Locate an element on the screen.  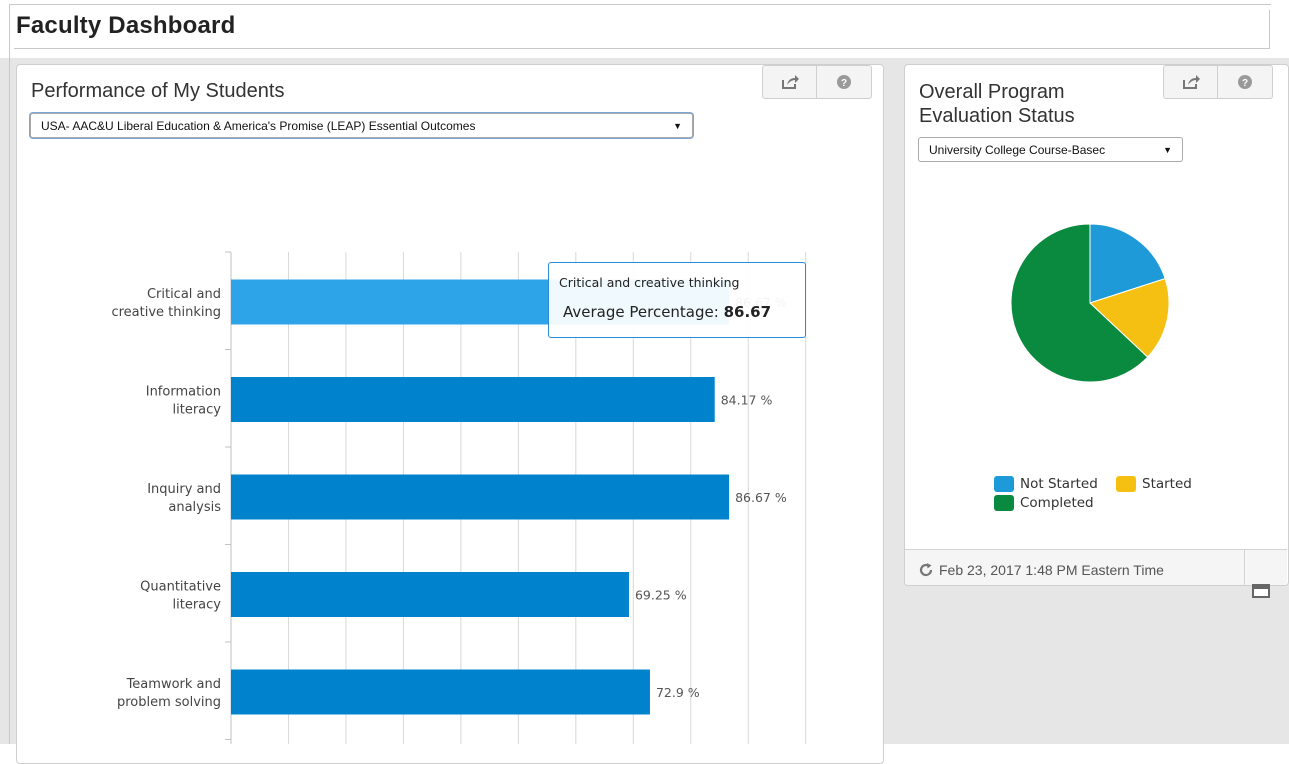
category-label: Information is located at coordinates (183, 392).